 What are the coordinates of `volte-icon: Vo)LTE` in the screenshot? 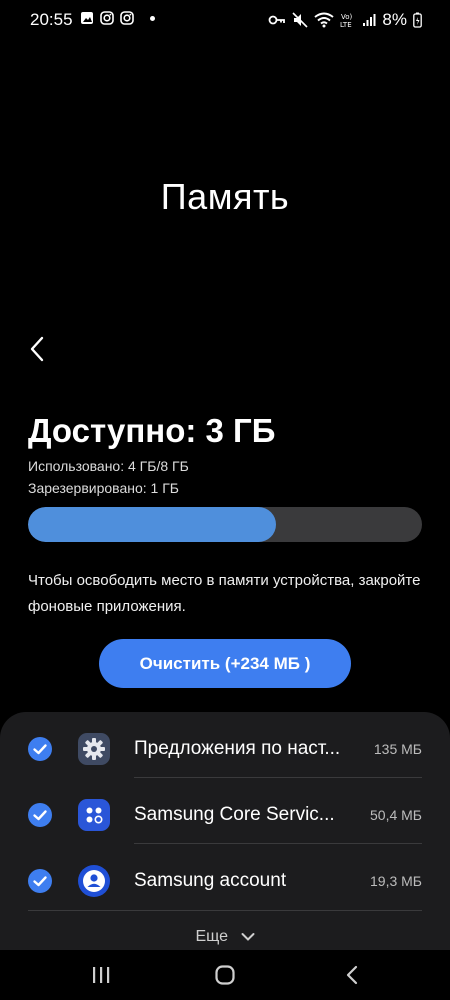 It's located at (346, 21).